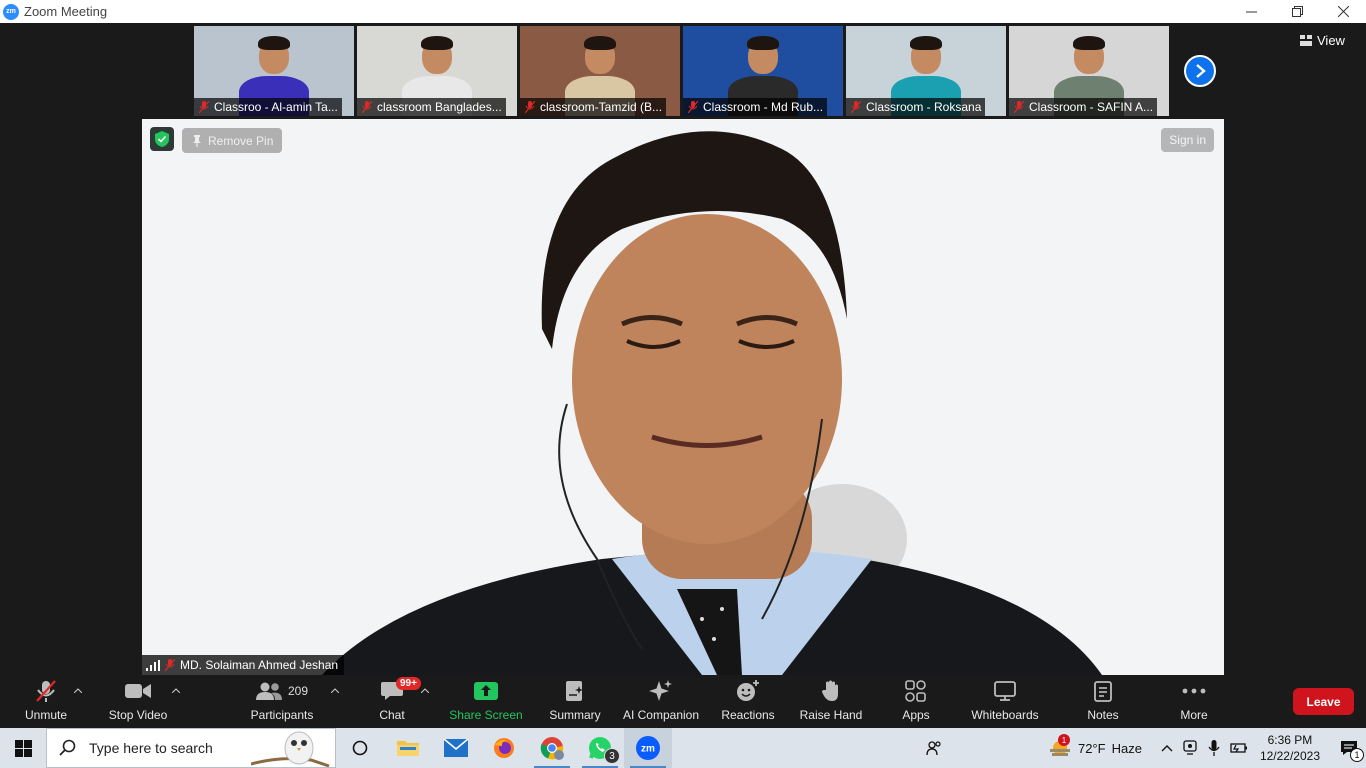 Image resolution: width=1366 pixels, height=768 pixels. I want to click on show-hidden-icons-button, so click(1167, 748).